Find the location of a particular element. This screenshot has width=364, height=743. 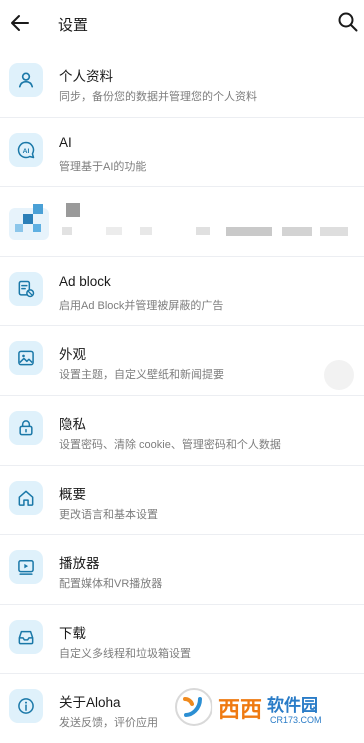

item-title: 外观 is located at coordinates (72, 353).